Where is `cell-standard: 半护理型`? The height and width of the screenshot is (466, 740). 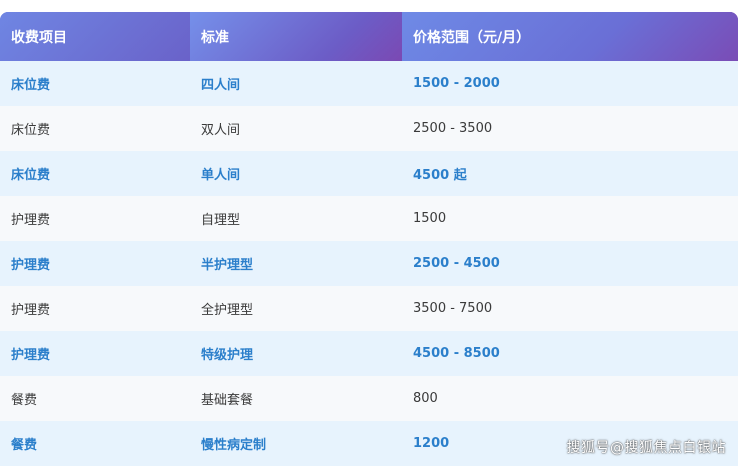
cell-standard: 半护理型 is located at coordinates (227, 265).